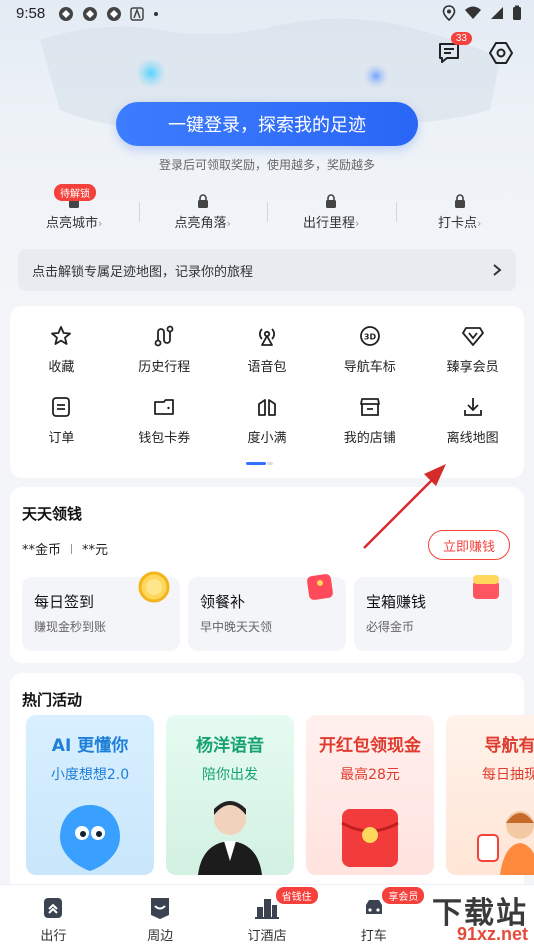 The image size is (534, 950). What do you see at coordinates (200, 223) in the screenshot?
I see `stat-label: 点亮角落` at bounding box center [200, 223].